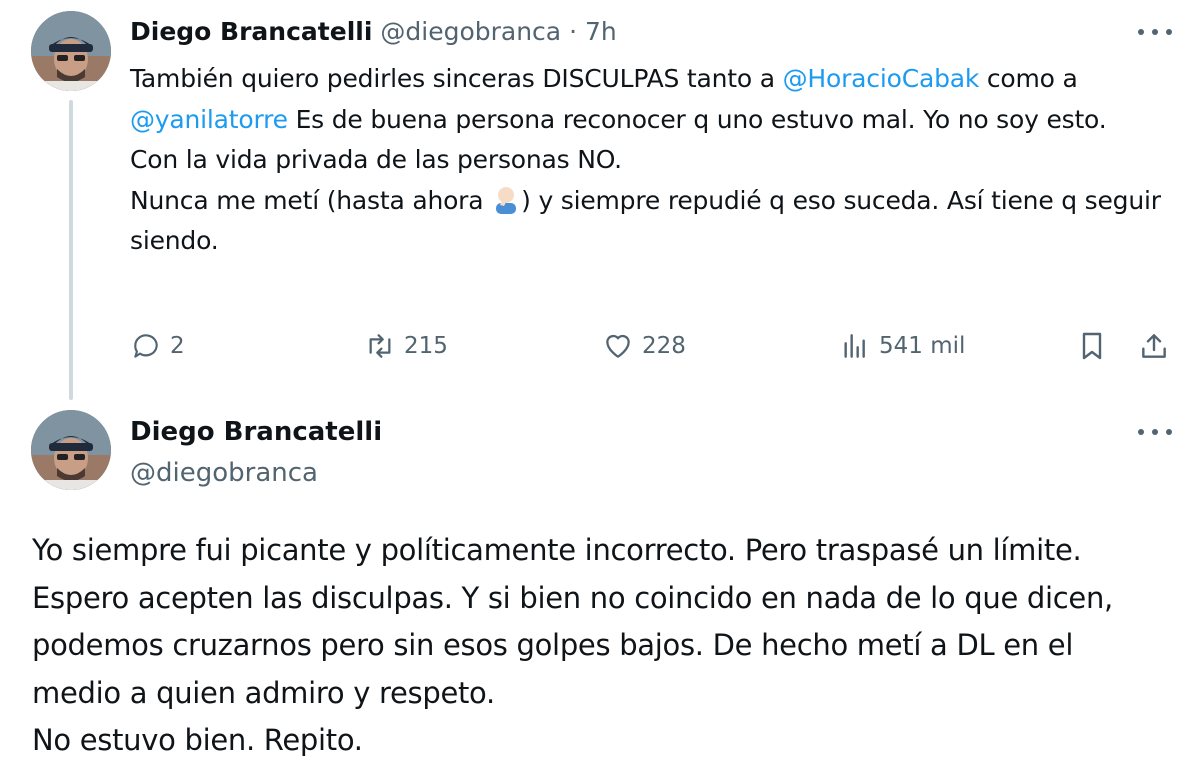  I want to click on reply-button: 2, so click(157, 346).